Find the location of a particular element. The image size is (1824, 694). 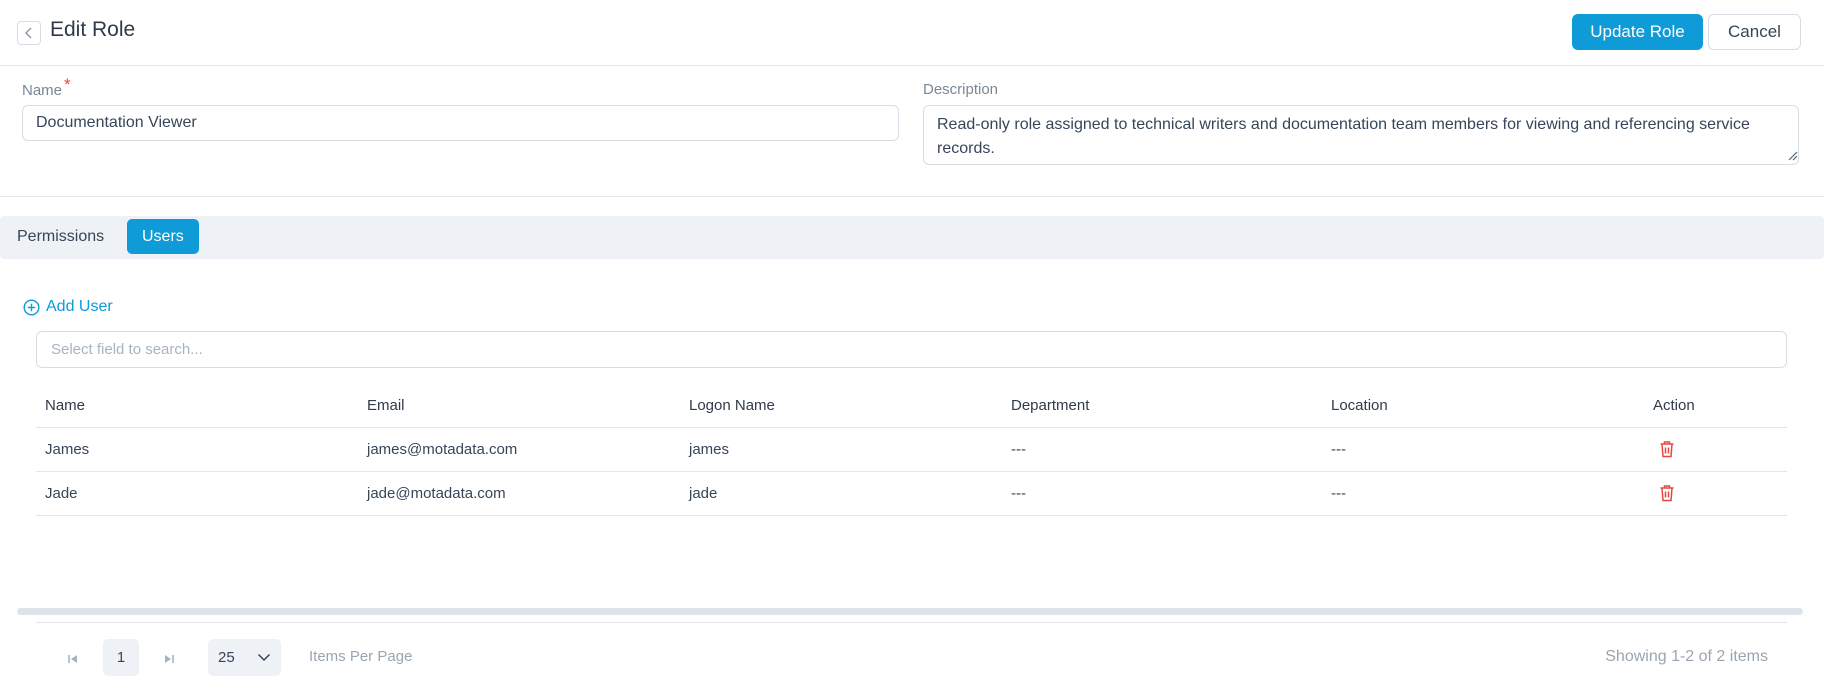

search-input is located at coordinates (911, 349).